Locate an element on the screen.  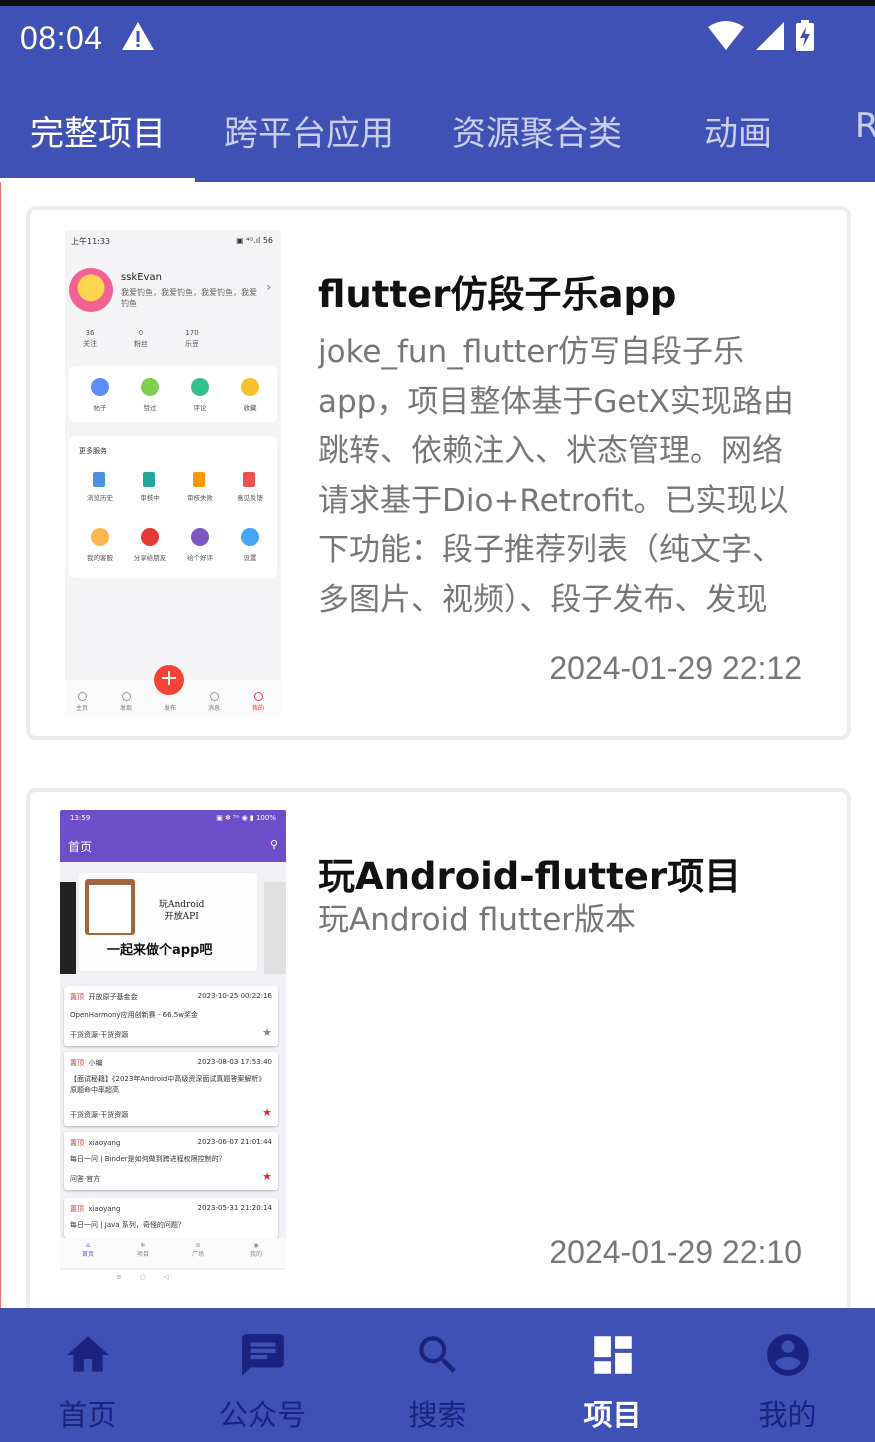
search-icon: ⚲ is located at coordinates (273, 844).